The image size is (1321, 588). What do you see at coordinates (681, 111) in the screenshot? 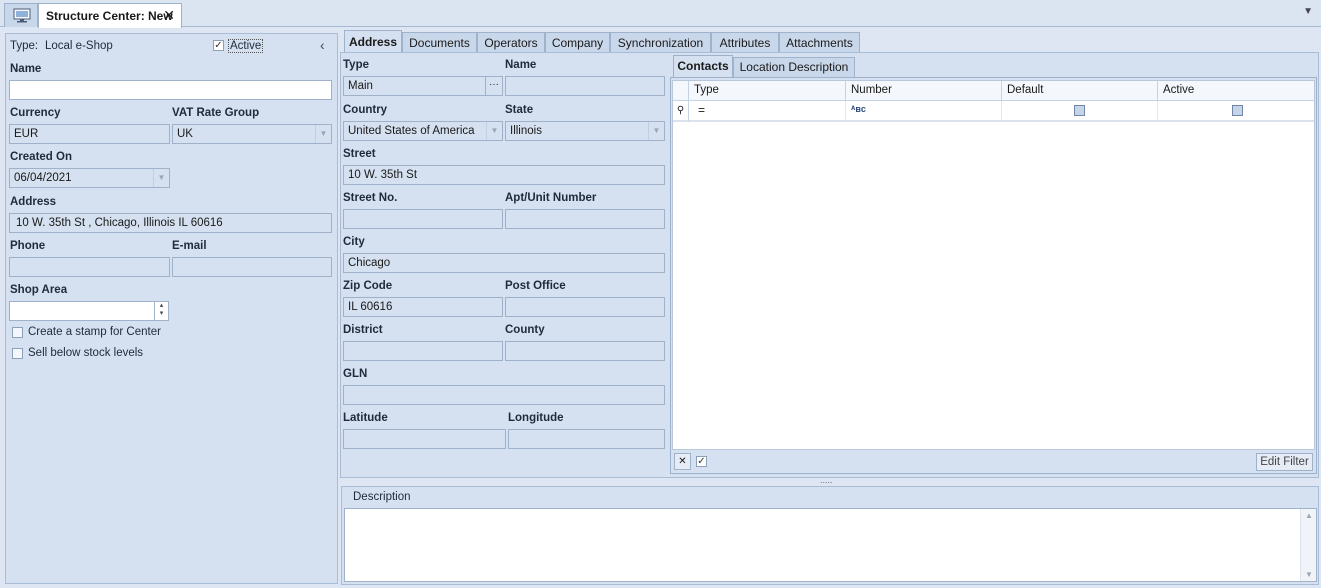
I see `pin-icon: ⚲` at bounding box center [681, 111].